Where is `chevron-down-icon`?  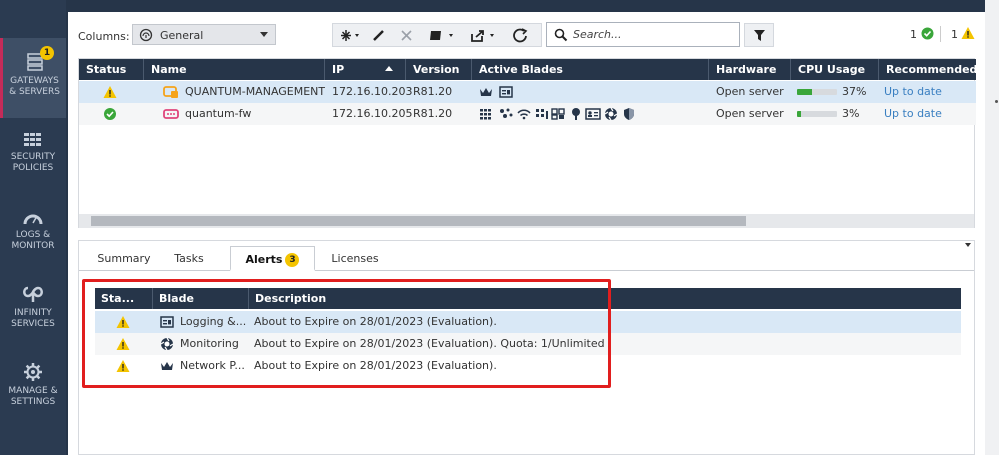
chevron-down-icon is located at coordinates (264, 34).